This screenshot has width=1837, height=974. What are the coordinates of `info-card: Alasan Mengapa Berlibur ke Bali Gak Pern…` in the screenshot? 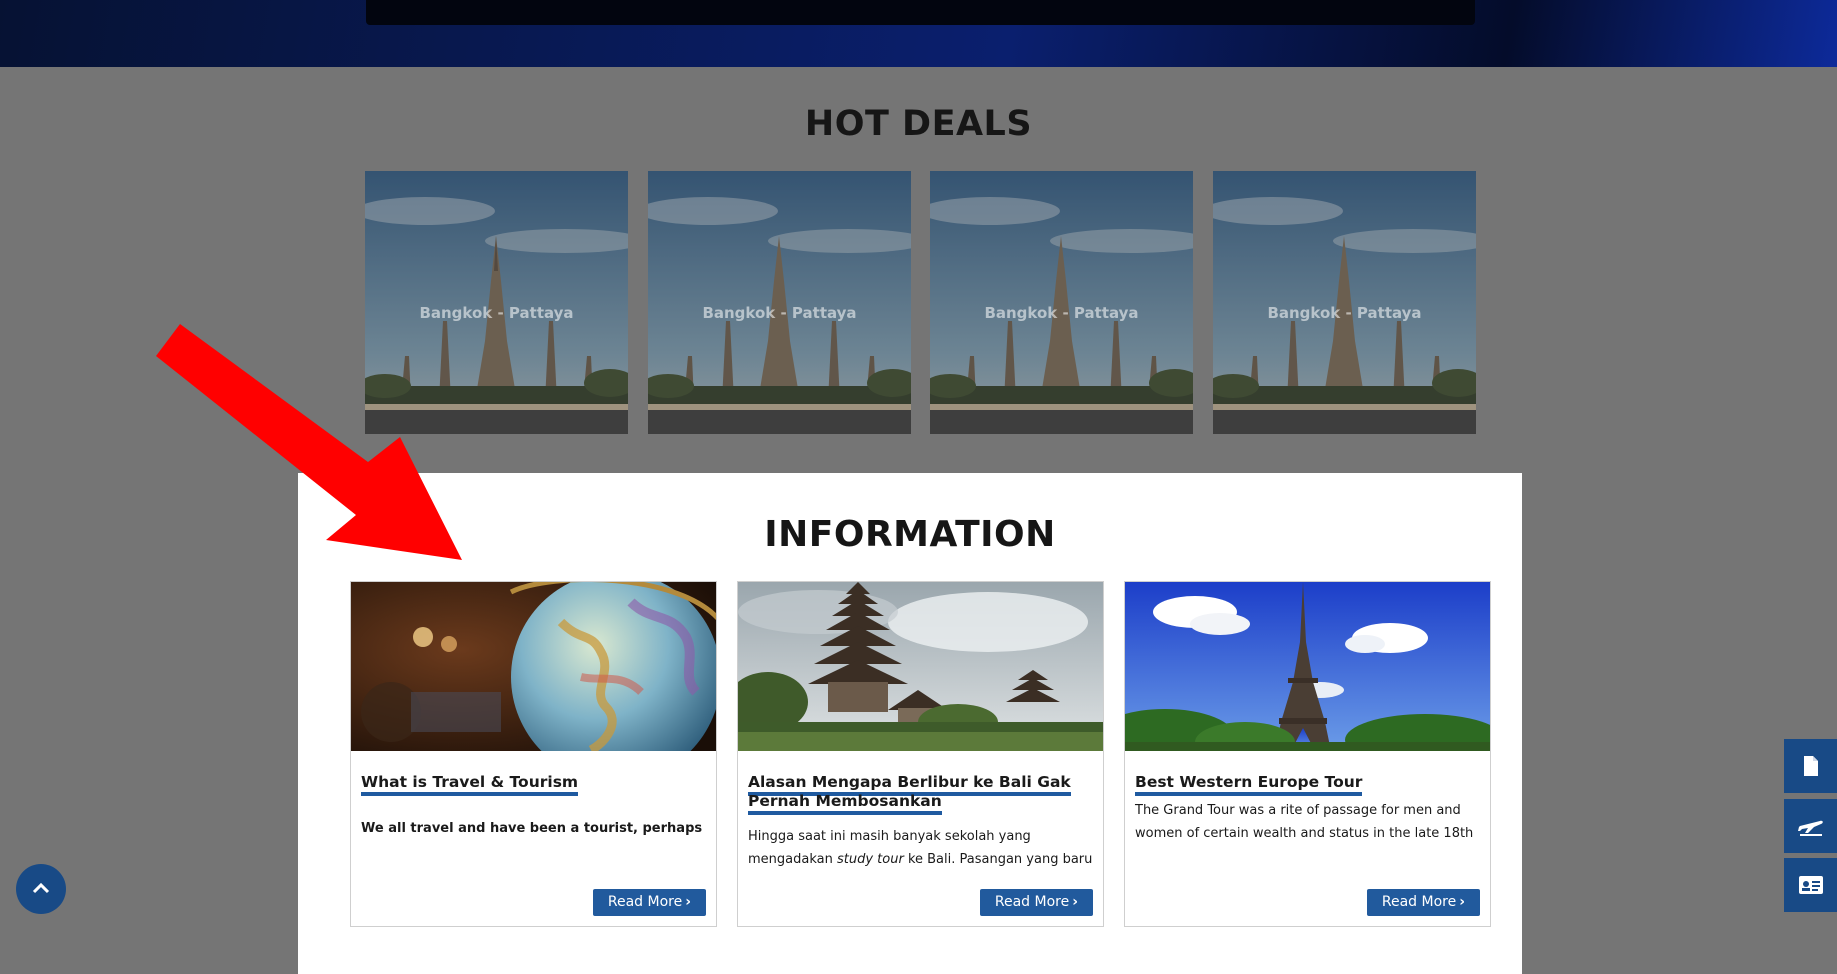 It's located at (920, 754).